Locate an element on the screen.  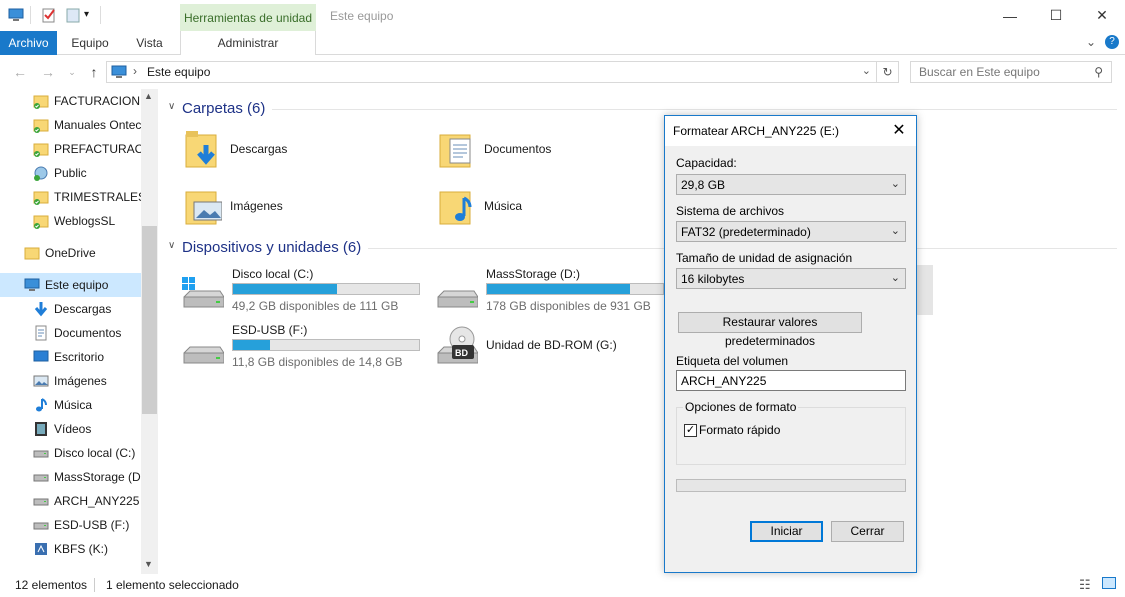
folder-item-documentos: Documentos is located at coordinates (494, 149).